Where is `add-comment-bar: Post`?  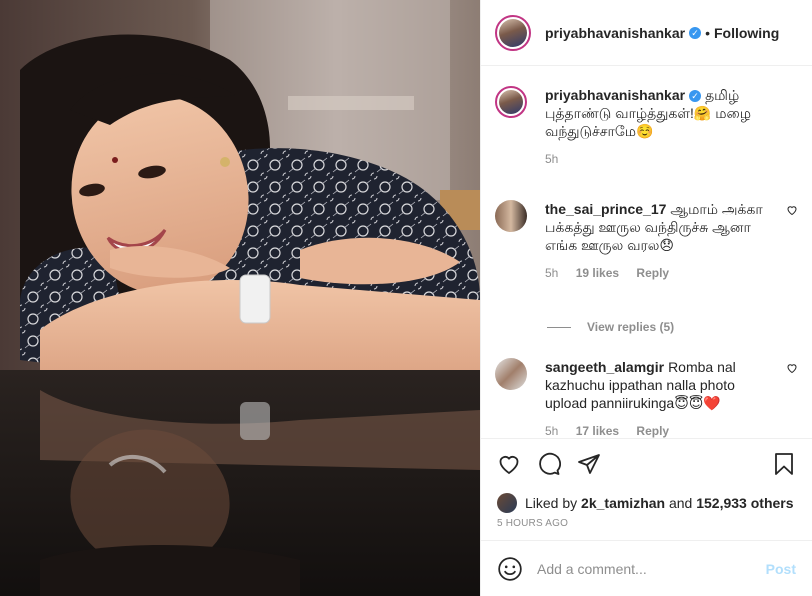 add-comment-bar: Post is located at coordinates (646, 568).